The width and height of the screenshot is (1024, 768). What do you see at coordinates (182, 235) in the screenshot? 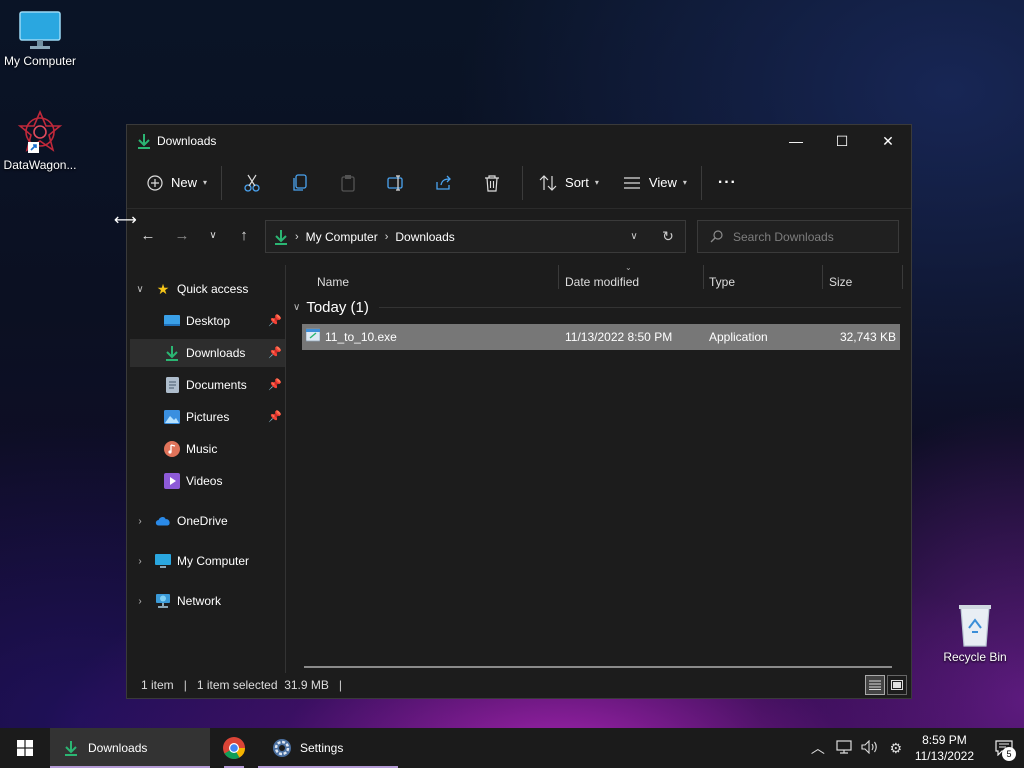
I see `forward-button: →` at bounding box center [182, 235].